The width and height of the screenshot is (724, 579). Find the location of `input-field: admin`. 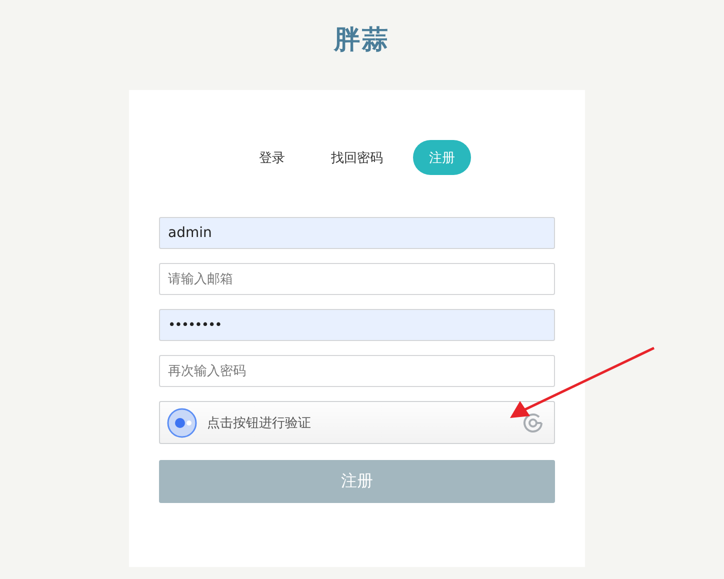

input-field: admin is located at coordinates (357, 233).